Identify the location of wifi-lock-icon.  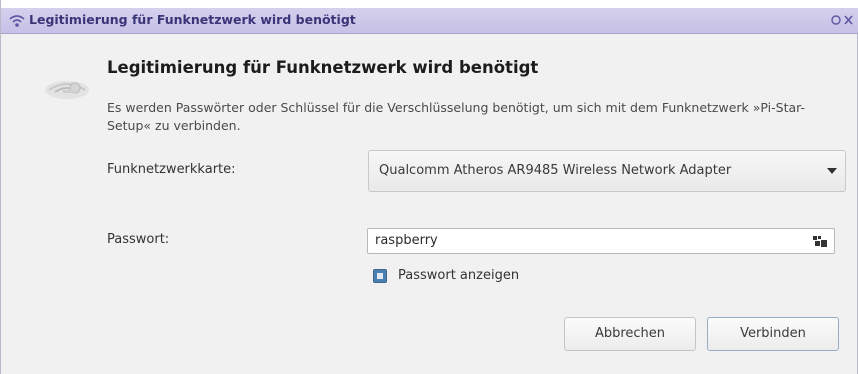
(17, 20).